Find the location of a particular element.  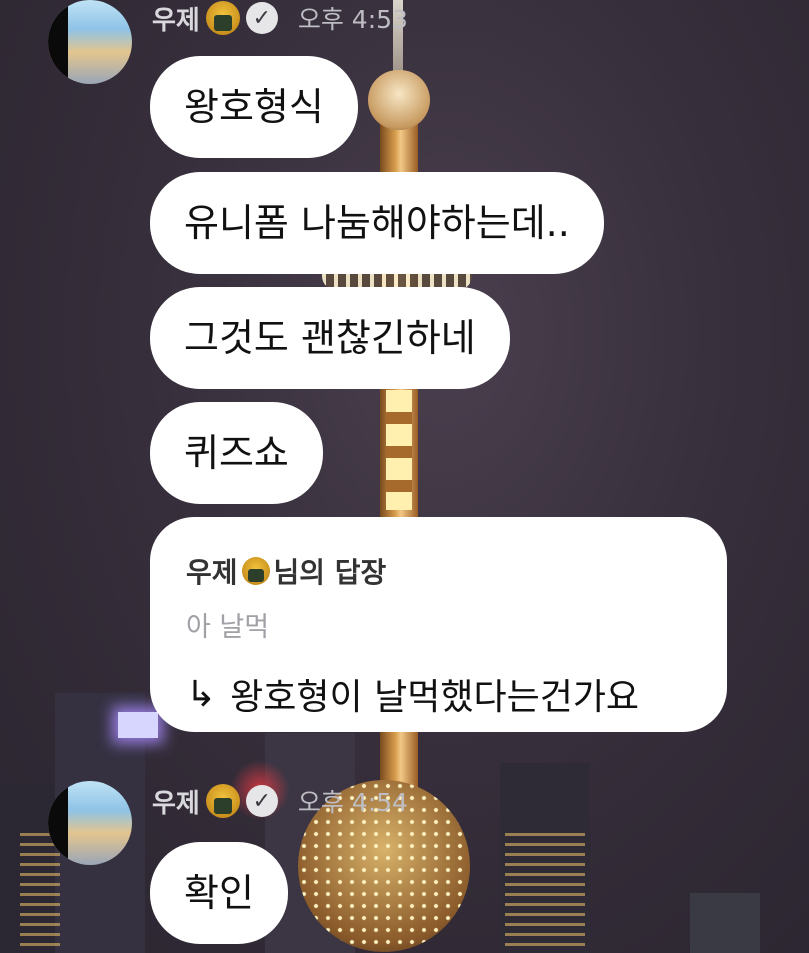

message-text: 유니폼 나눔해야하는데.. is located at coordinates (377, 223).